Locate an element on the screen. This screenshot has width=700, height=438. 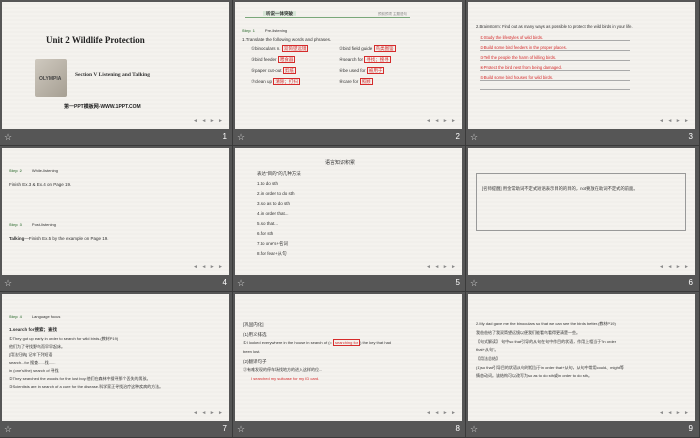
slide-number: 8 is located at coordinates (457, 428).